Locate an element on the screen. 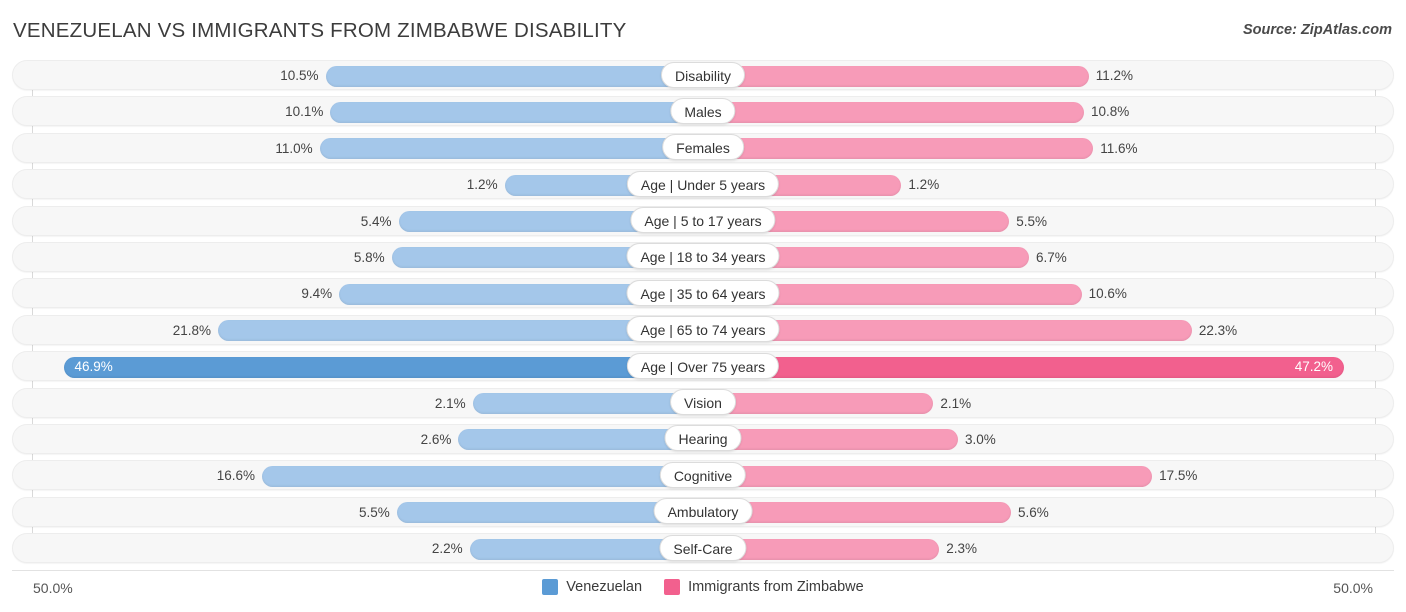  table-row: 2.1% 2.1% Vision is located at coordinates (703, 404).